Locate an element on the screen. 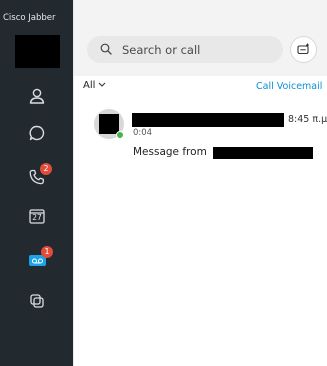 The height and width of the screenshot is (366, 327). overlap-squares-icon is located at coordinates (37, 301).